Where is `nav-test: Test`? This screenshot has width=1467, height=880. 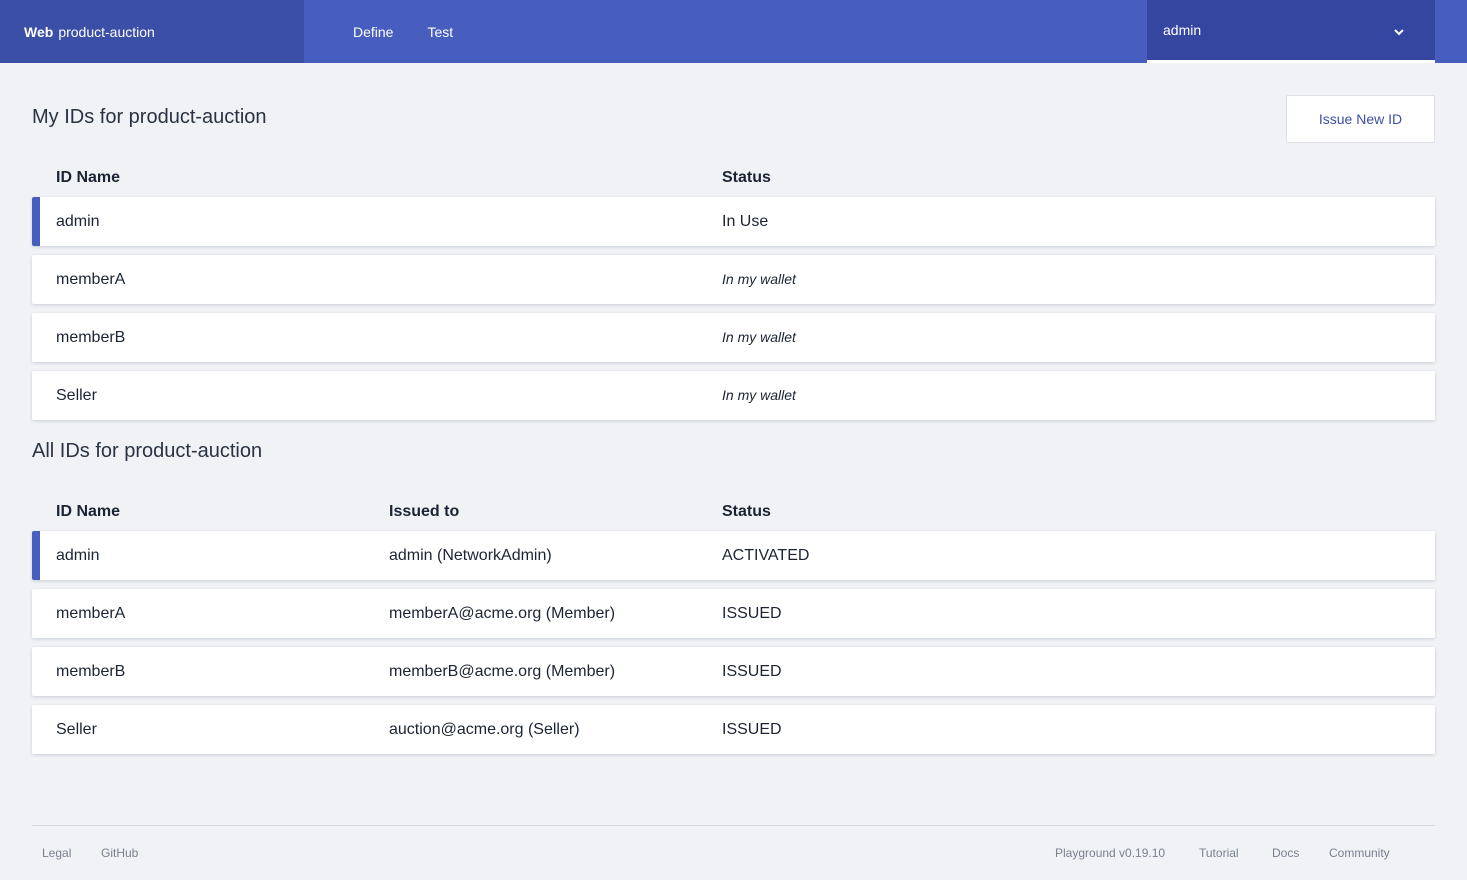
nav-test: Test is located at coordinates (440, 32).